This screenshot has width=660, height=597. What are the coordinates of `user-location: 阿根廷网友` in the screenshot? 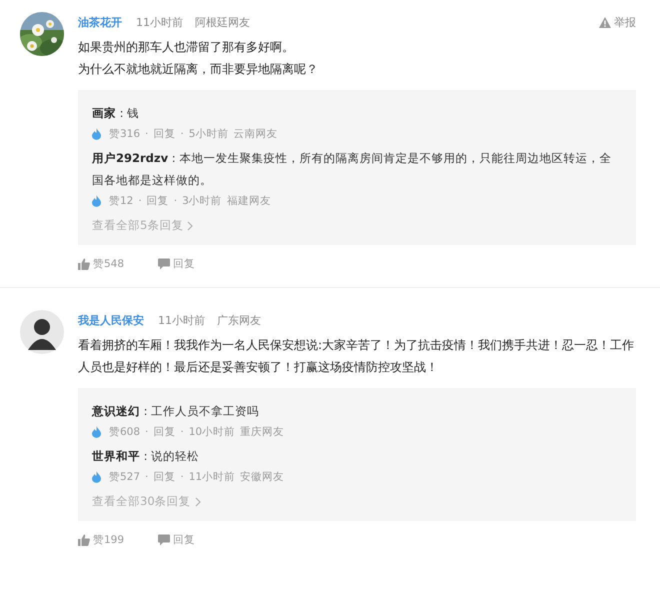 It's located at (222, 22).